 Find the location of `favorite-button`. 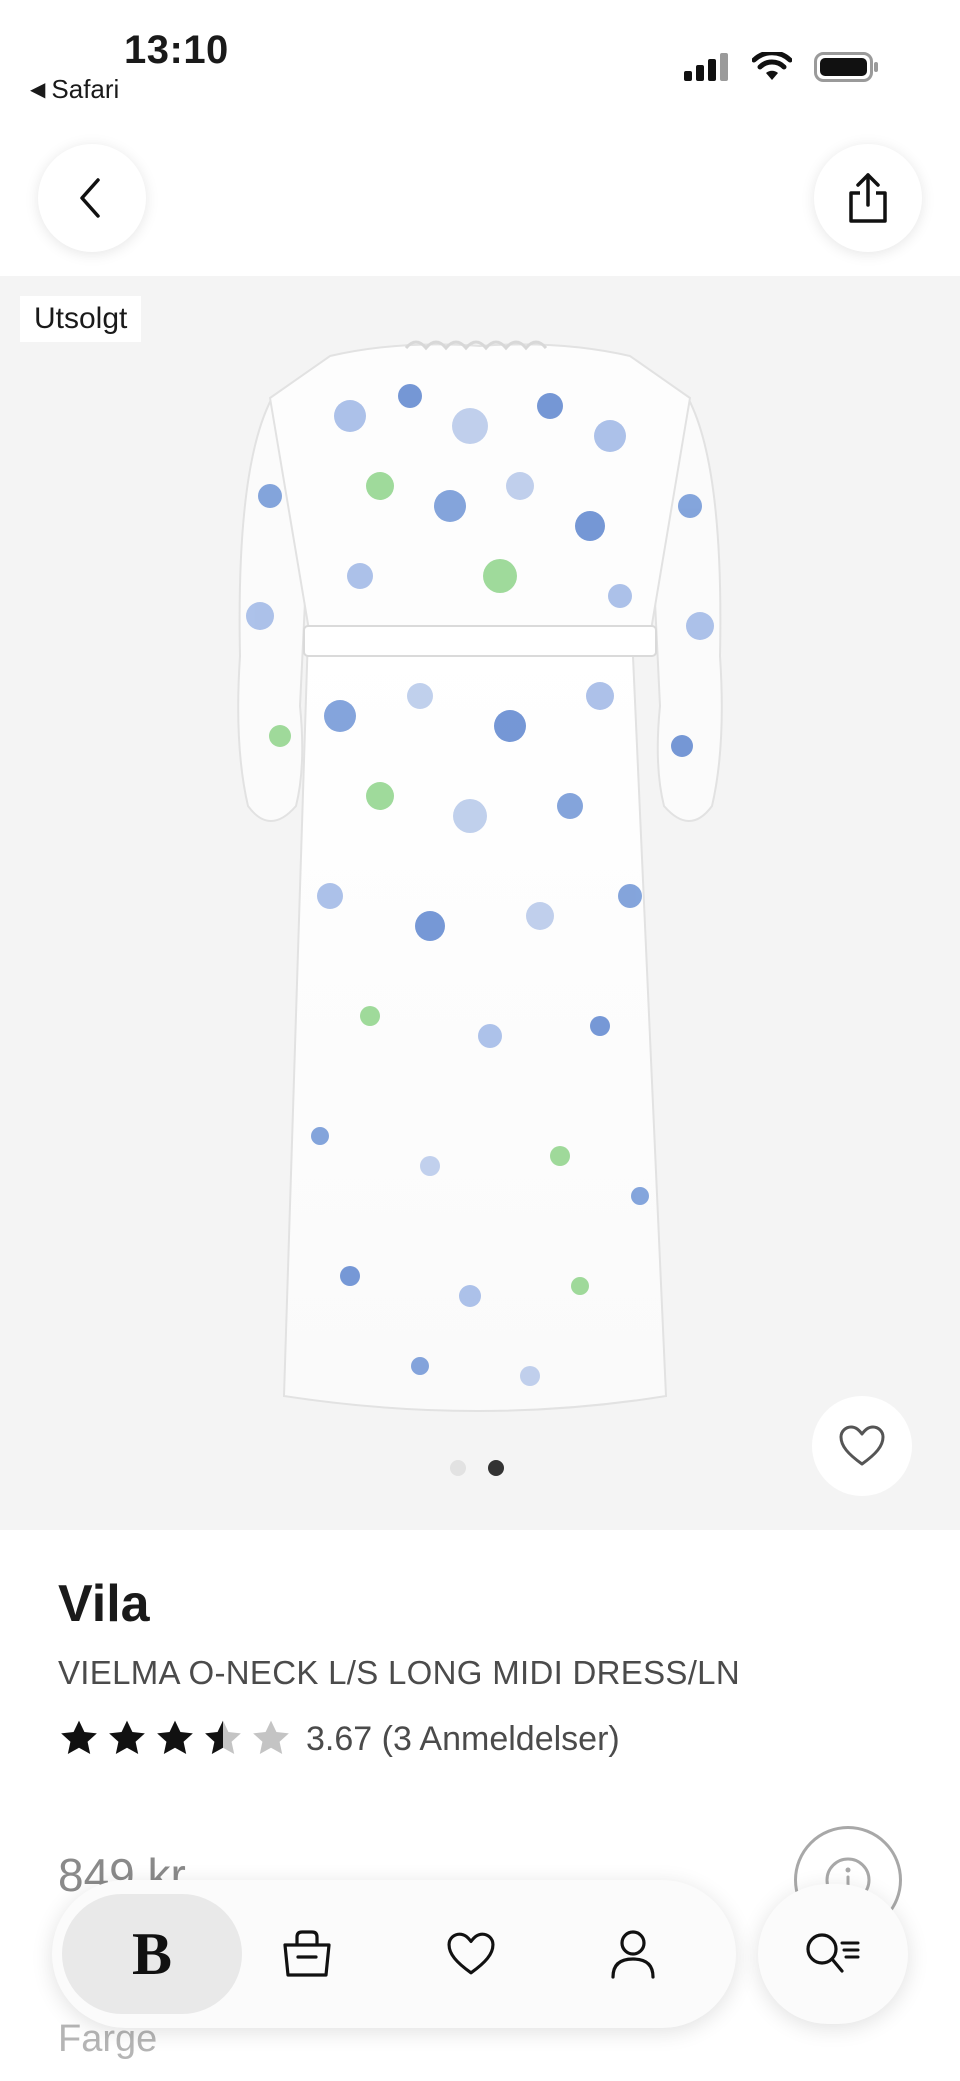

favorite-button is located at coordinates (862, 1446).